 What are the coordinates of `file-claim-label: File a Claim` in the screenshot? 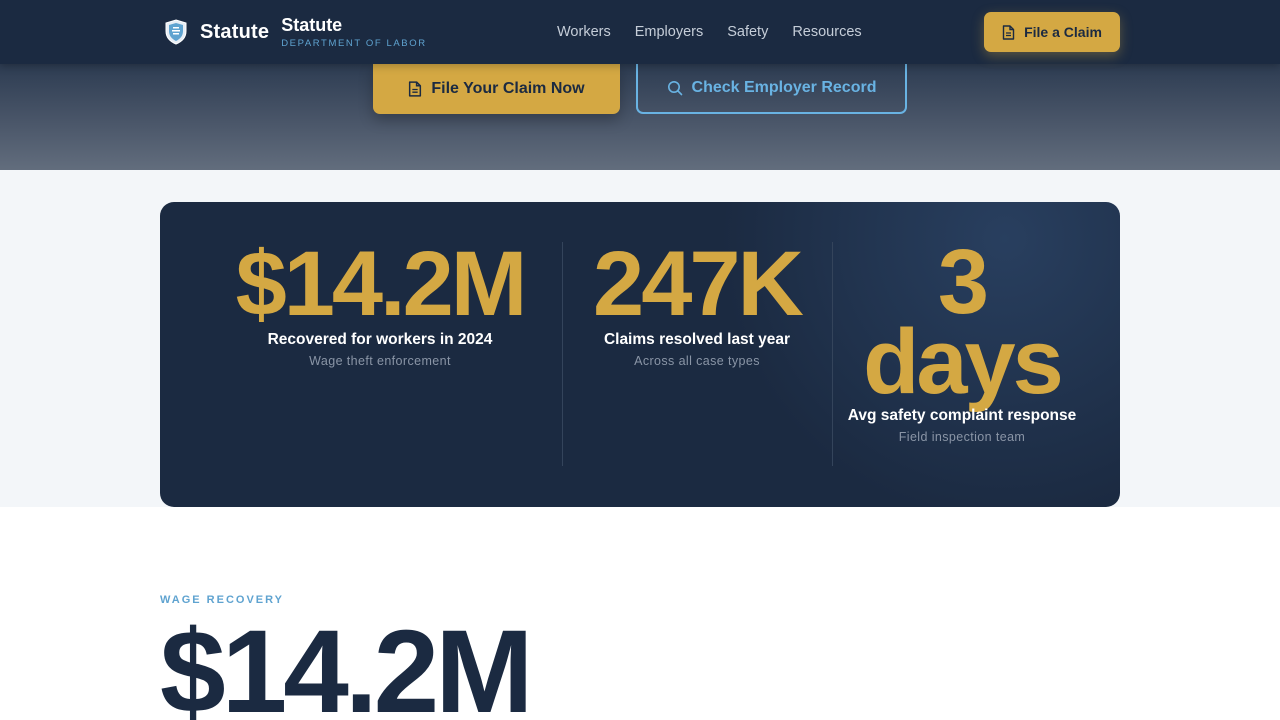 It's located at (1063, 32).